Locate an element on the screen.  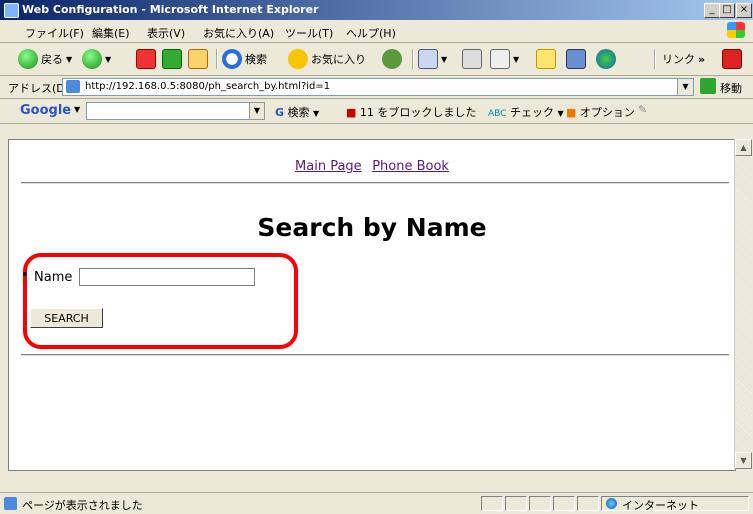
spell-check-label: チェック is located at coordinates (531, 112).